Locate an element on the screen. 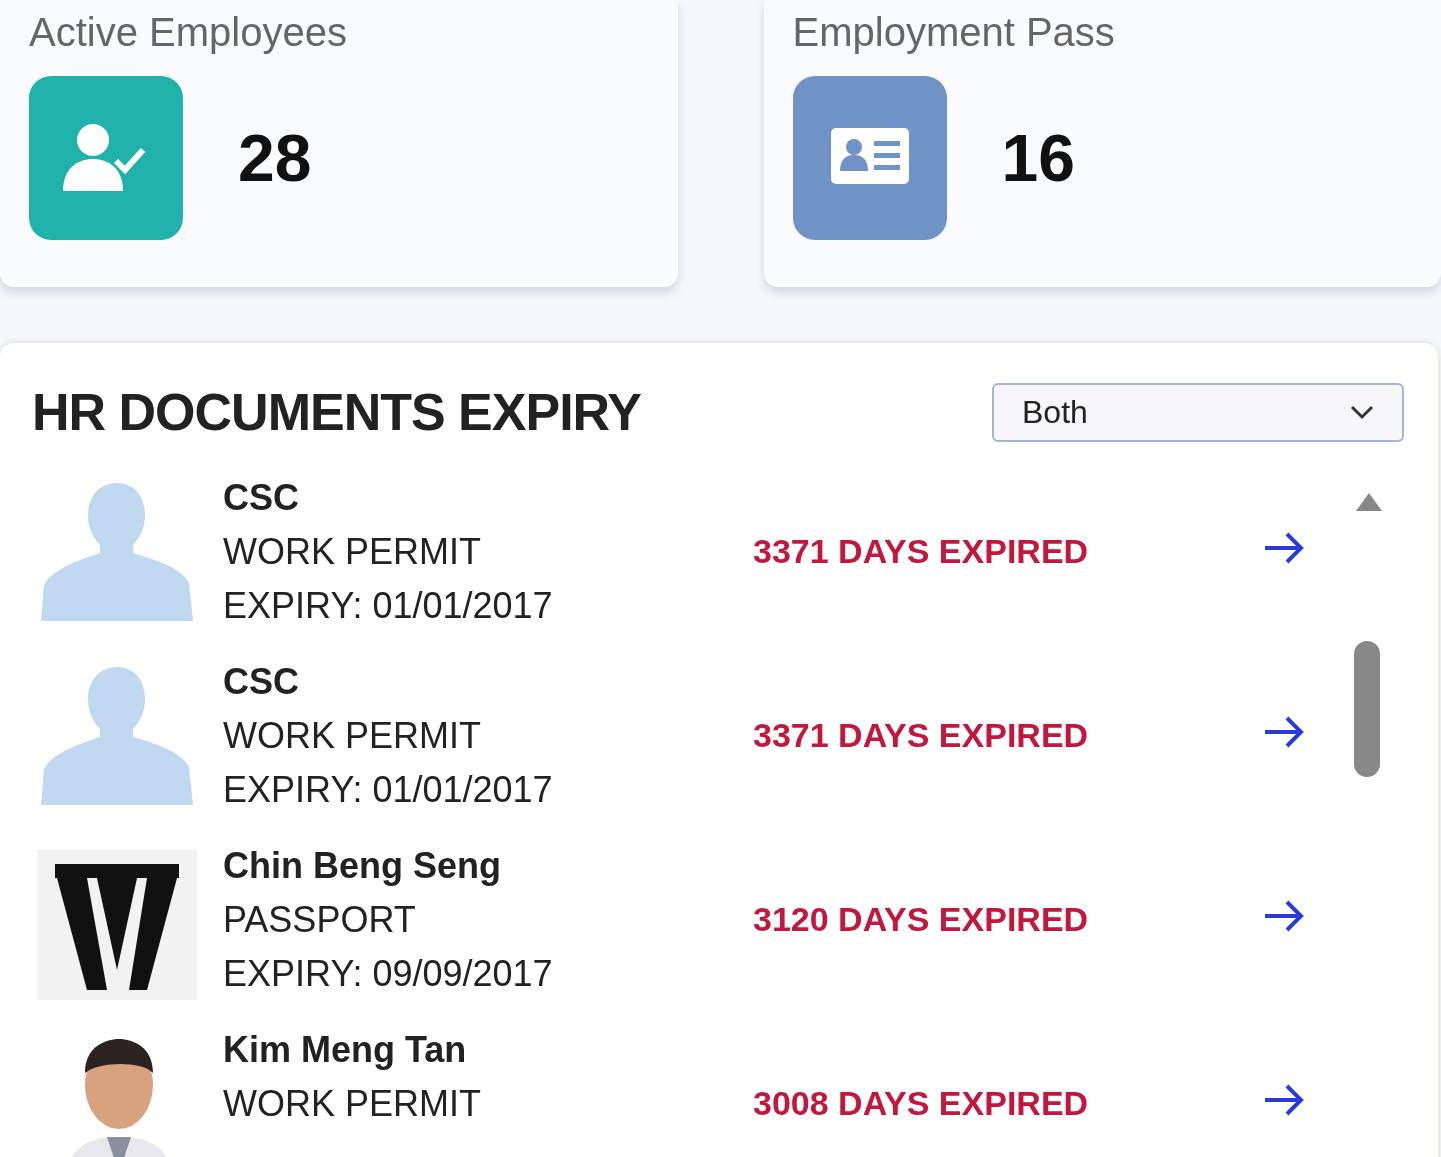  stat-value: 28 is located at coordinates (275, 158).